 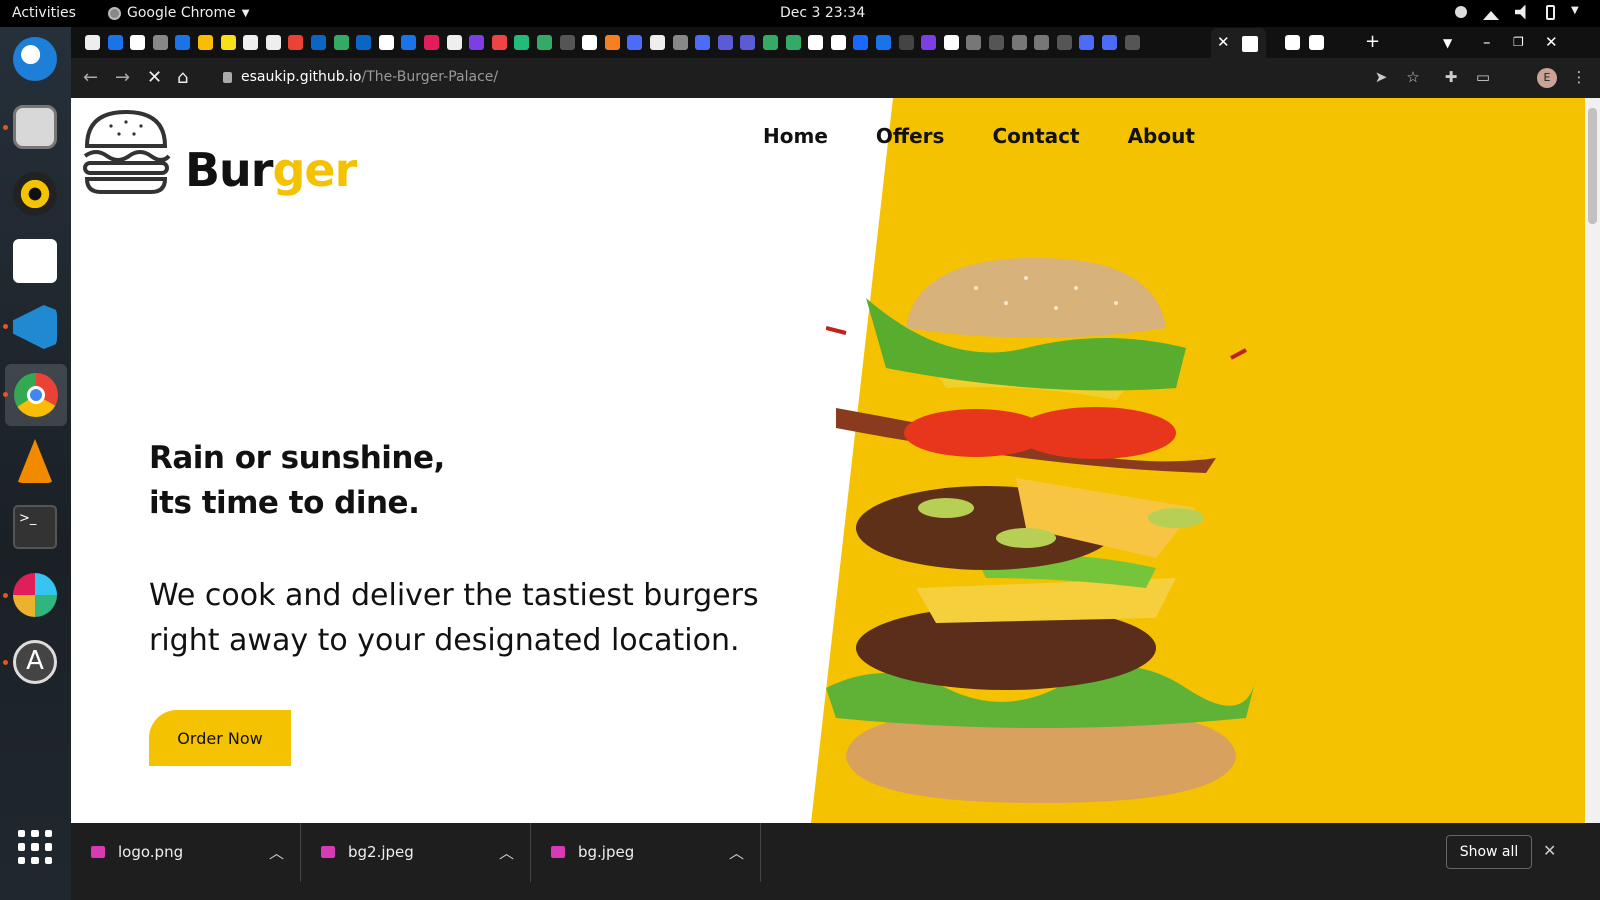 I want to click on wifi-icon, so click(x=1491, y=12).